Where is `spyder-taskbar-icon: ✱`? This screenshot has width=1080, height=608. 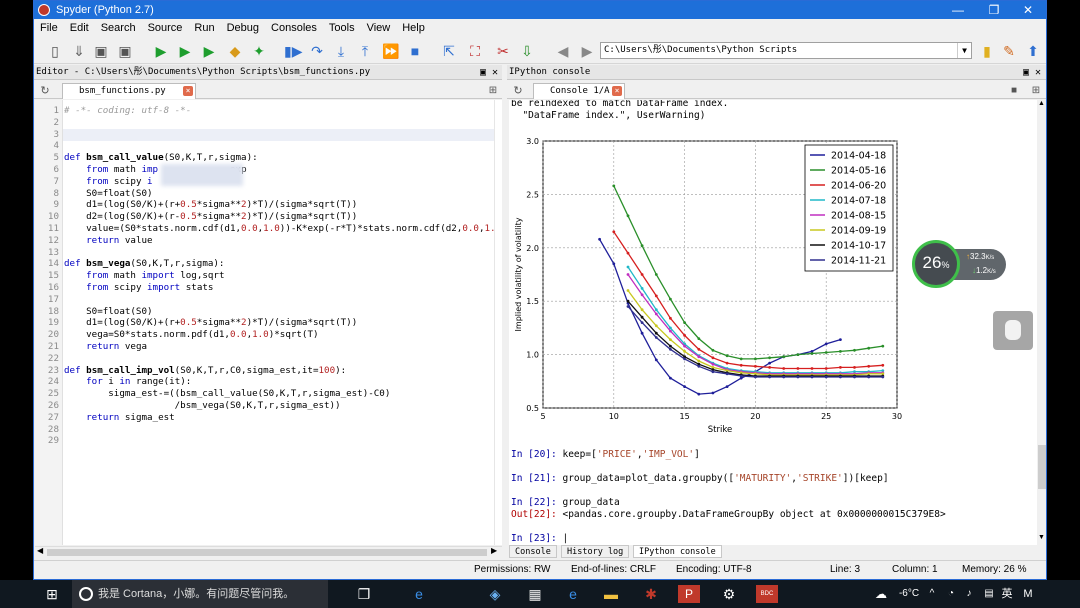
spyder-taskbar-icon: ✱ is located at coordinates (651, 594).